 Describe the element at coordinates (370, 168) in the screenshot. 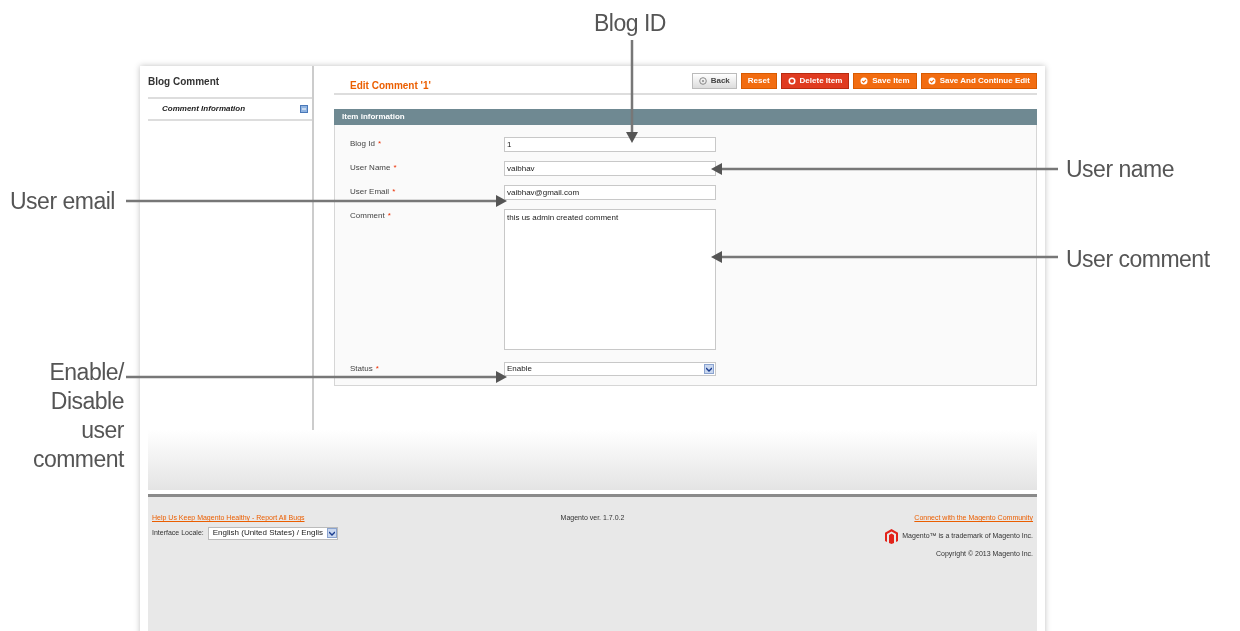

I see `field-label: User Name` at that location.